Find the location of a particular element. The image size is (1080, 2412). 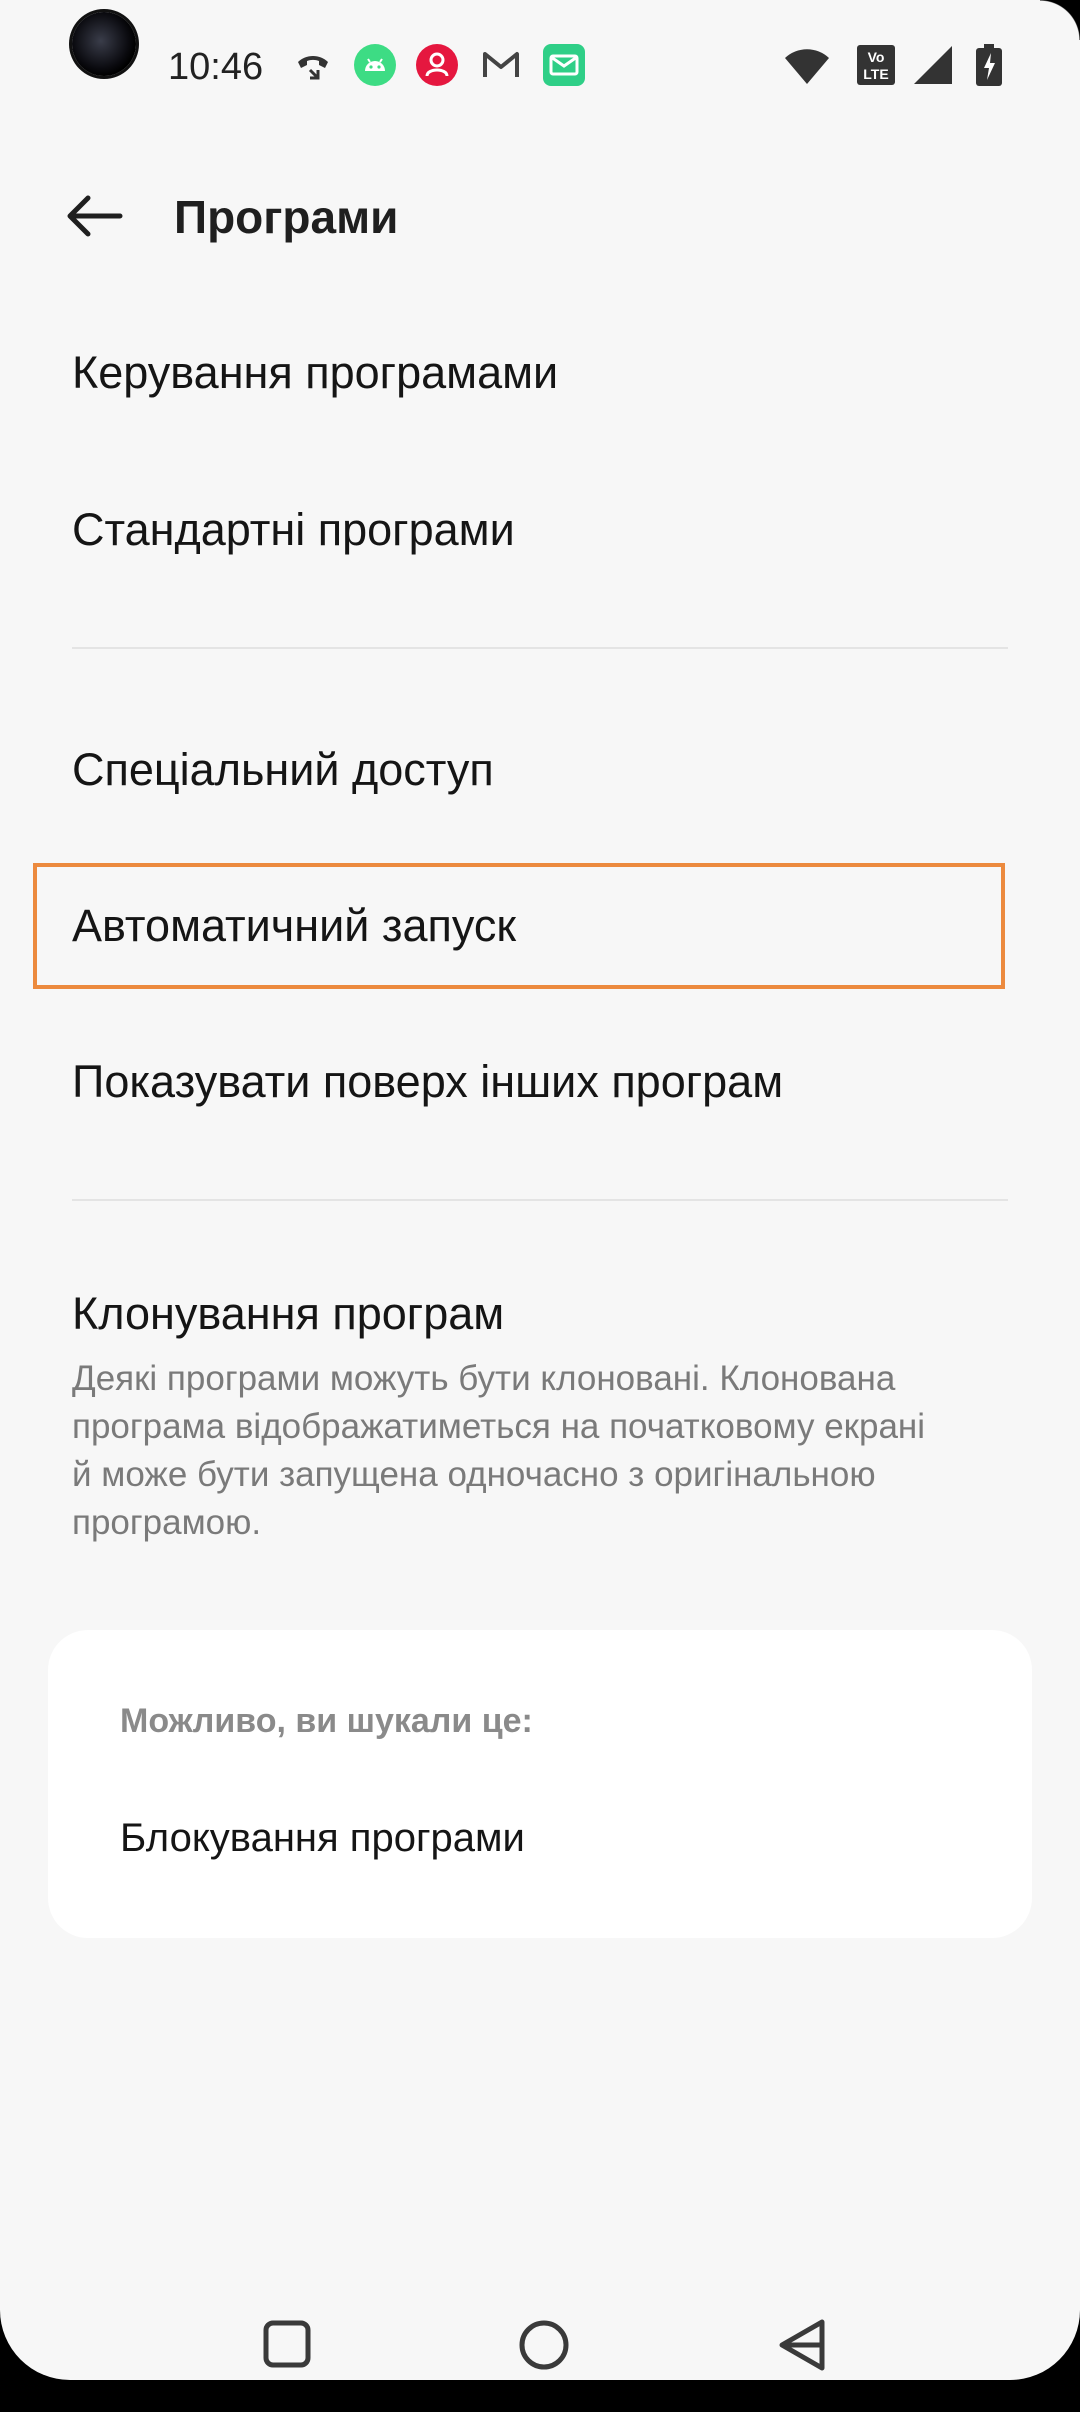

suggestion-item-app-lock: Блокування програми is located at coordinates (322, 1838).